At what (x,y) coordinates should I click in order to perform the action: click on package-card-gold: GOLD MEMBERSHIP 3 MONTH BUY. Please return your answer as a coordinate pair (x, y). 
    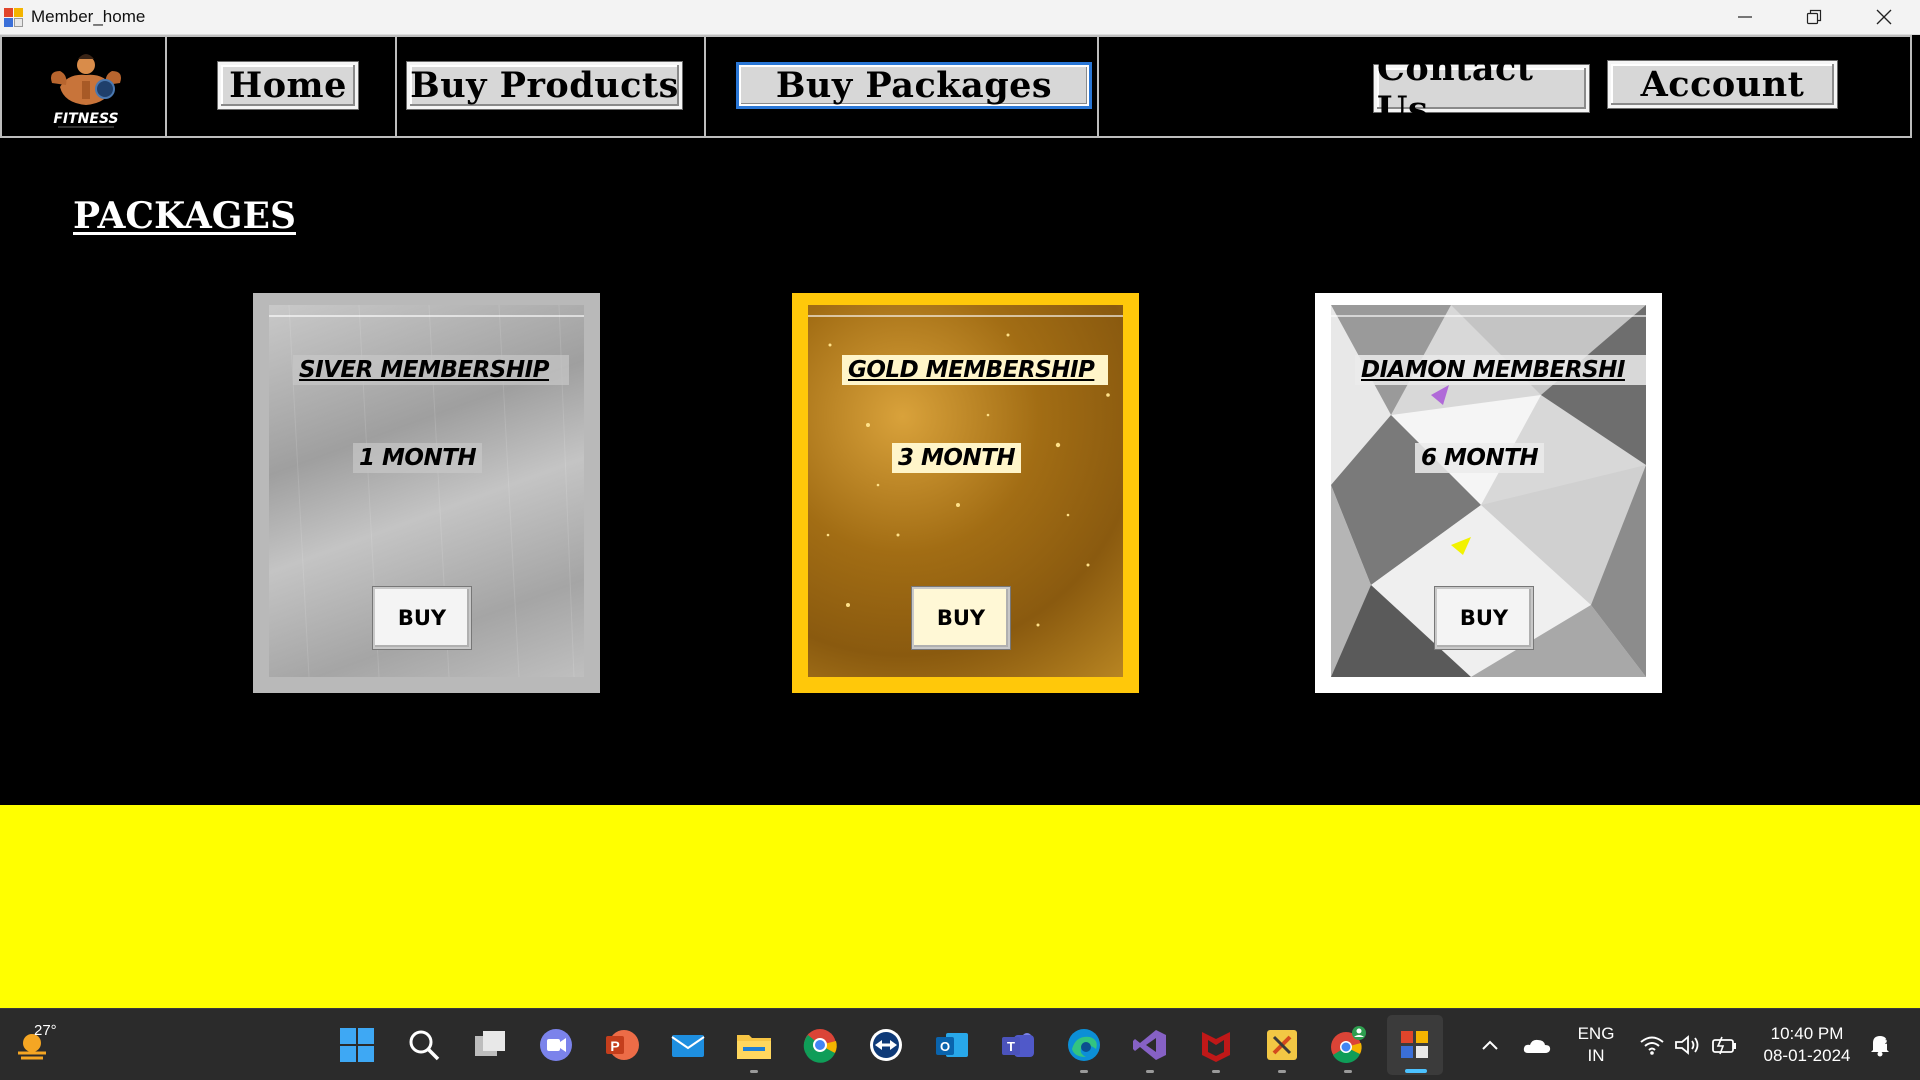
    Looking at the image, I should click on (965, 493).